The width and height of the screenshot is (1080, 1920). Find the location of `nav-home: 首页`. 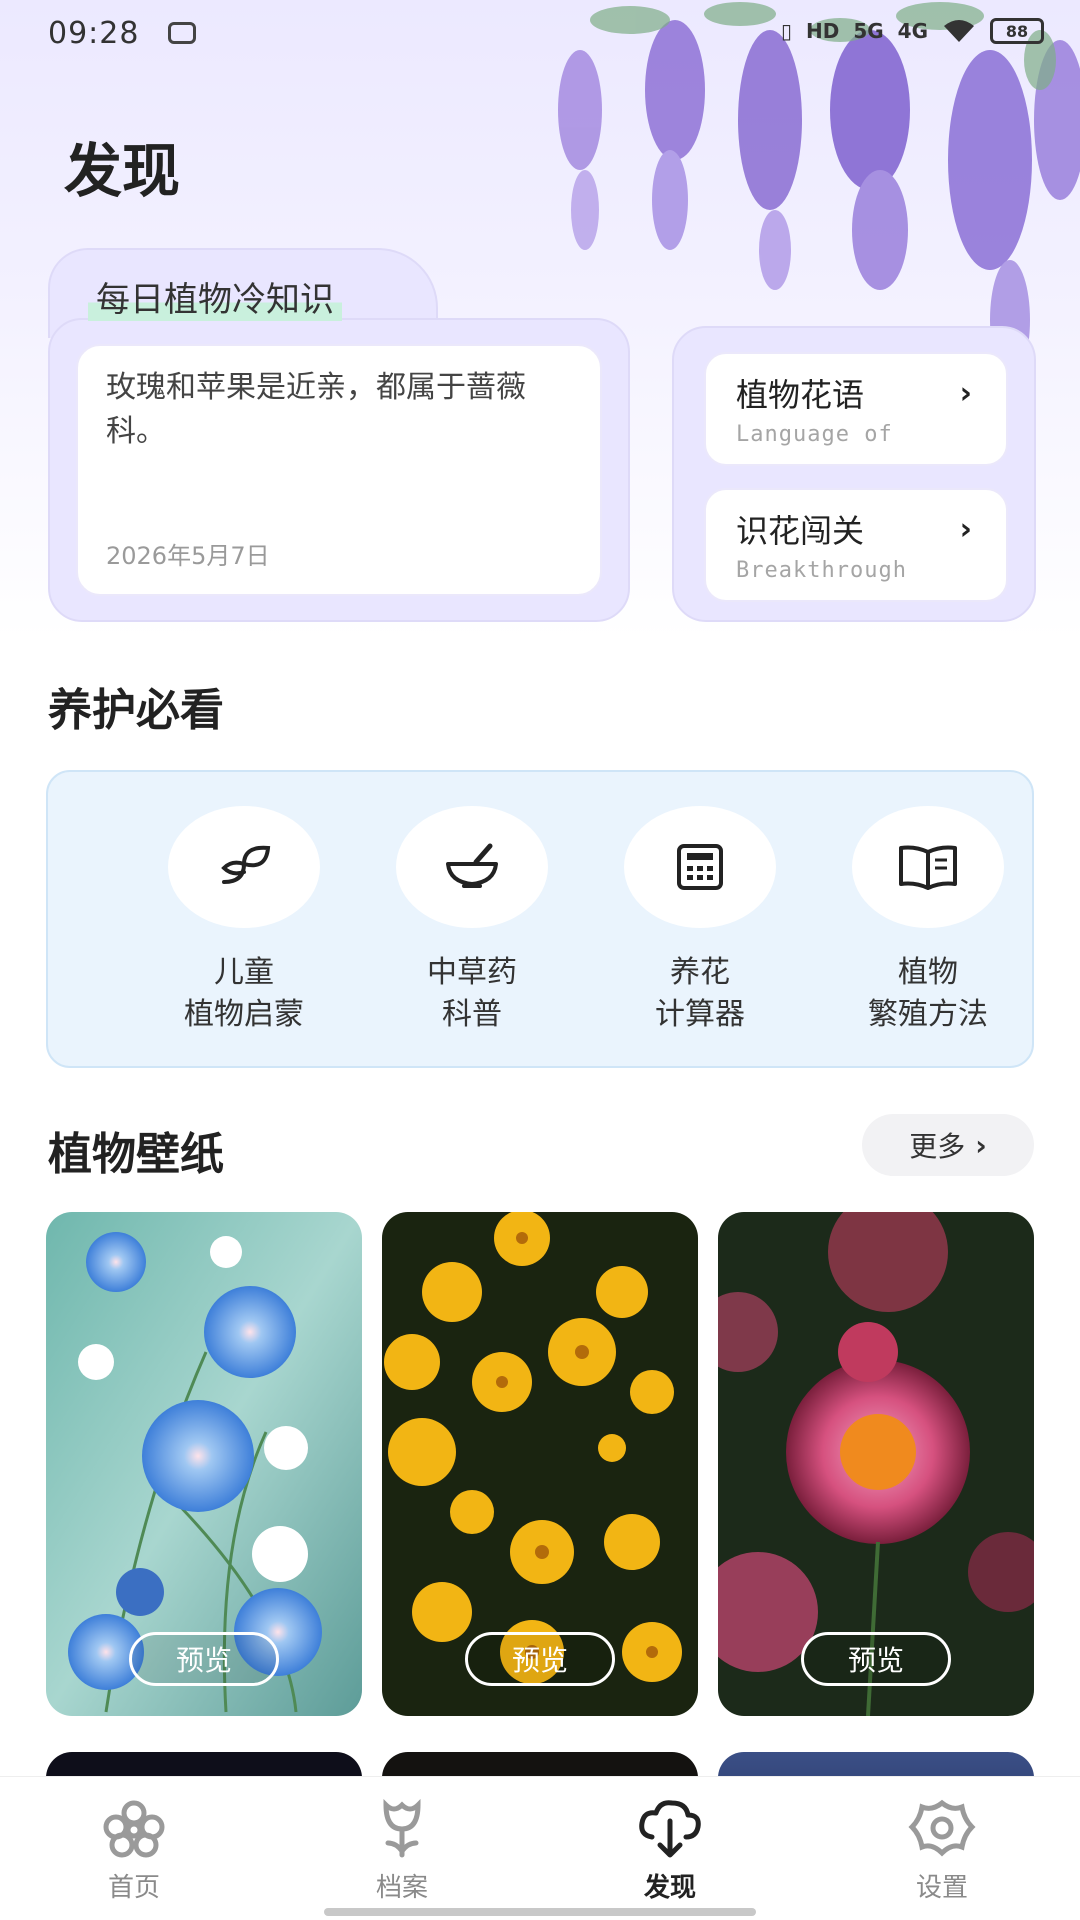

nav-home: 首页 is located at coordinates (134, 1851).